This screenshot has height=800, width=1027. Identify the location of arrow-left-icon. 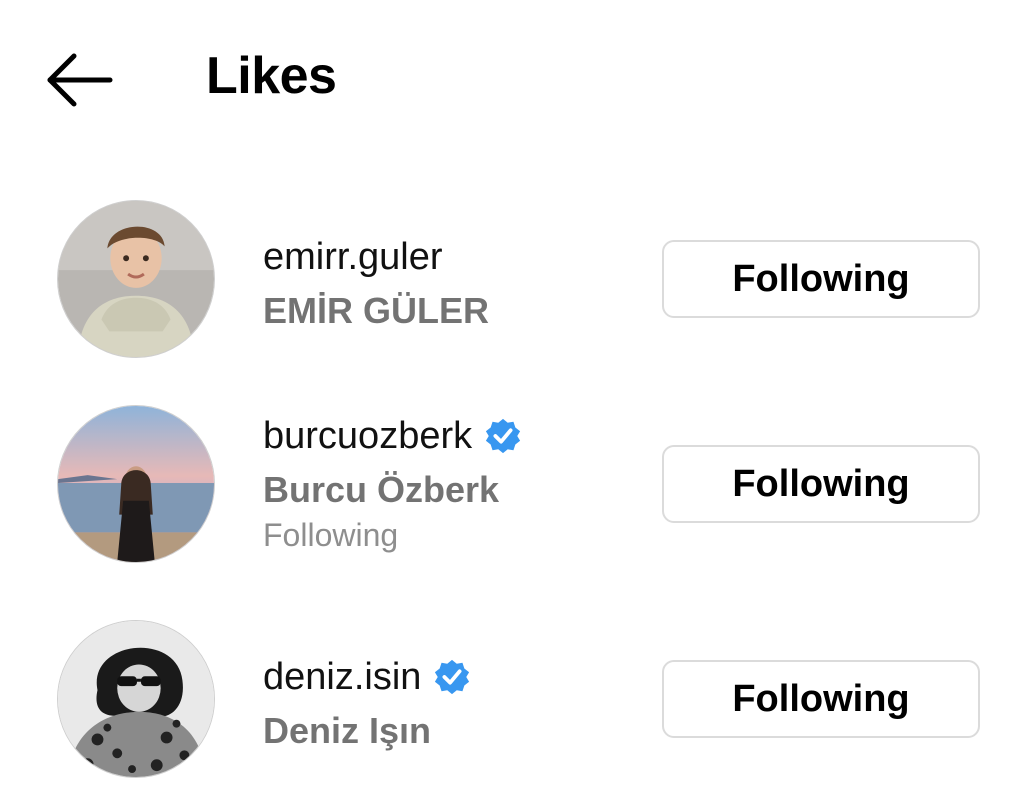
(80, 80).